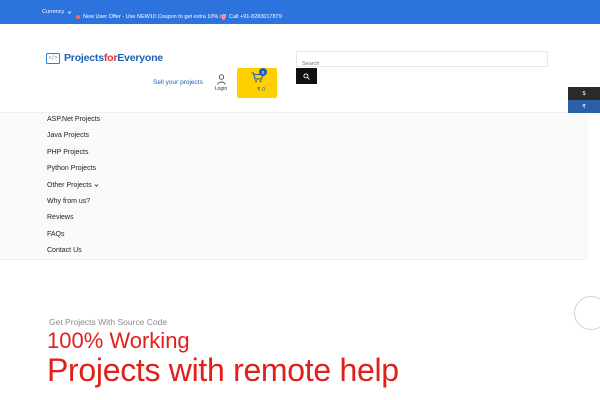 This screenshot has width=600, height=400. Describe the element at coordinates (53, 58) in the screenshot. I see `code-icon: </>` at that location.